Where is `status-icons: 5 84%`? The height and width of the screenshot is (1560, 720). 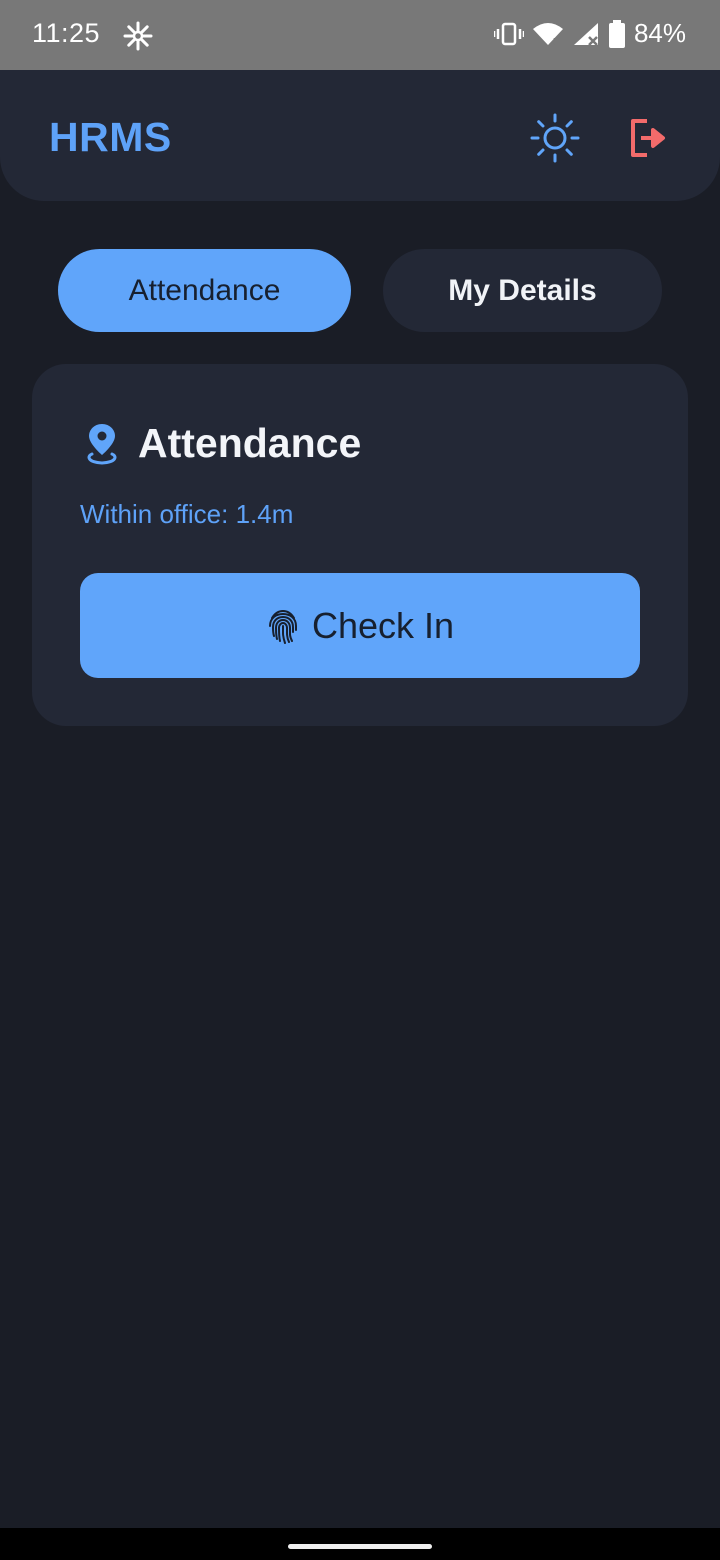 status-icons: 5 84% is located at coordinates (589, 33).